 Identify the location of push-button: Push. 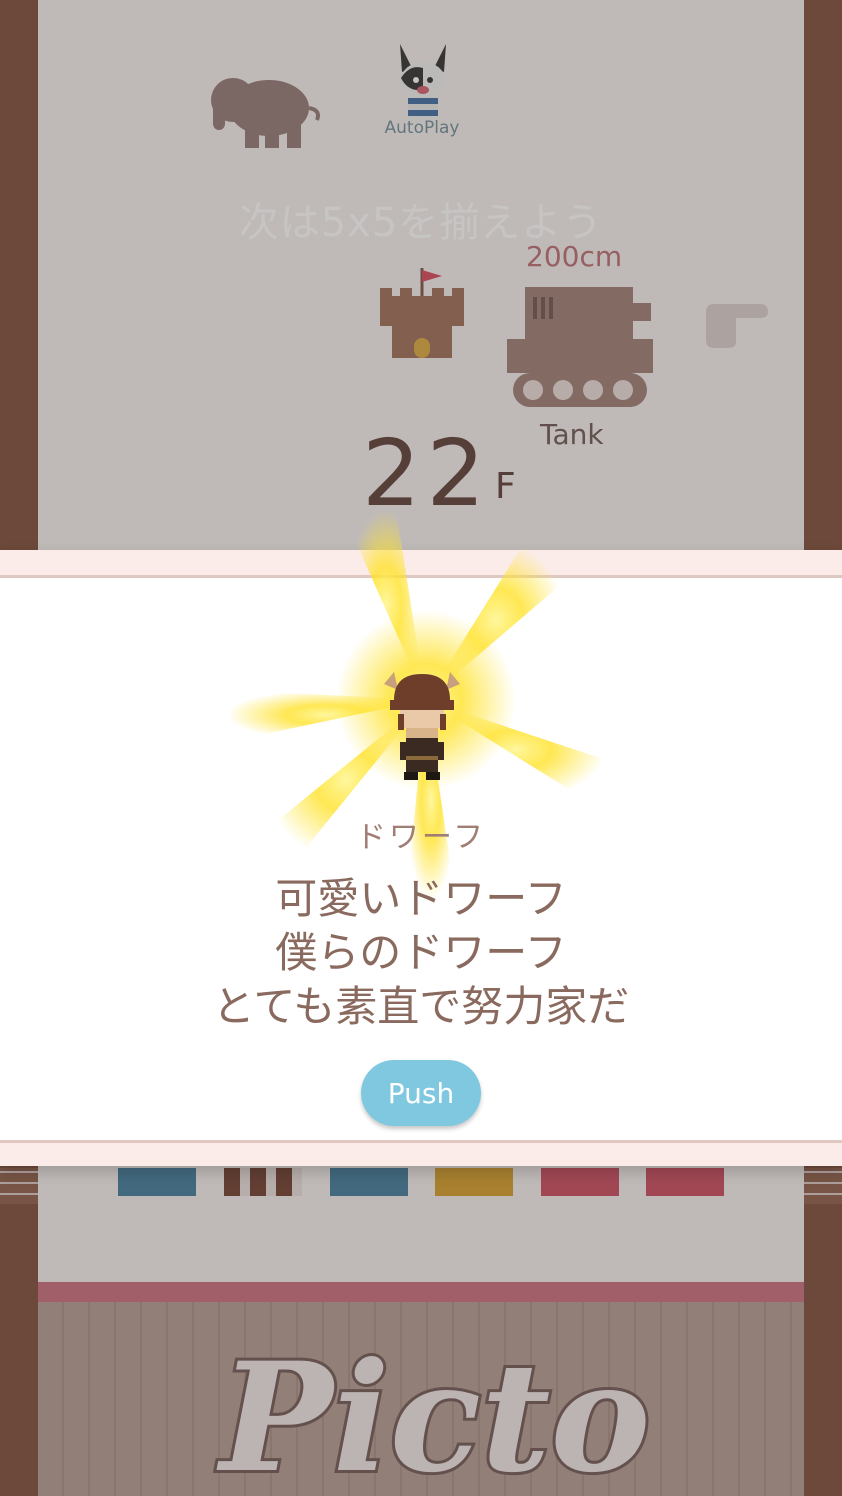
(421, 1093).